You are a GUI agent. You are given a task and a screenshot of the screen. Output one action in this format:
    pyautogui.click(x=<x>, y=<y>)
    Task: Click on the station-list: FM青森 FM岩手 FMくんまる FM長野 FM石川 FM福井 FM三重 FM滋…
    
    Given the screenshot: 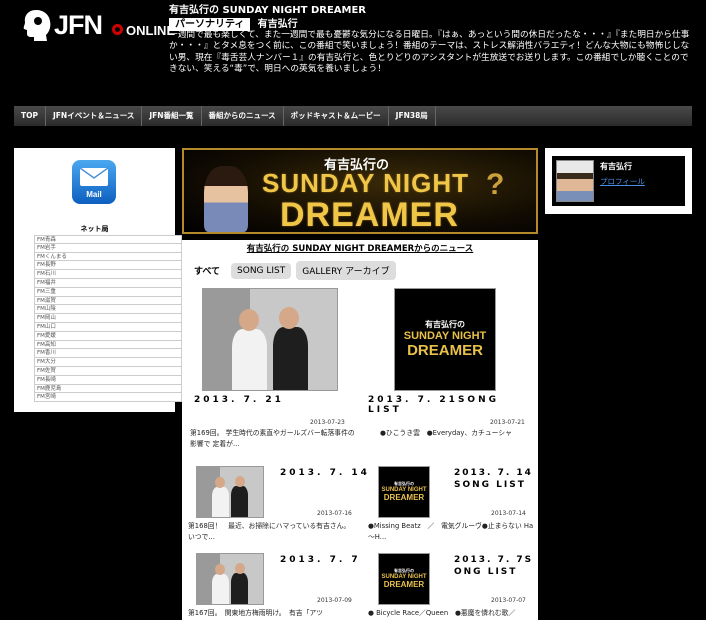 What is the action you would take?
    pyautogui.click(x=108, y=319)
    